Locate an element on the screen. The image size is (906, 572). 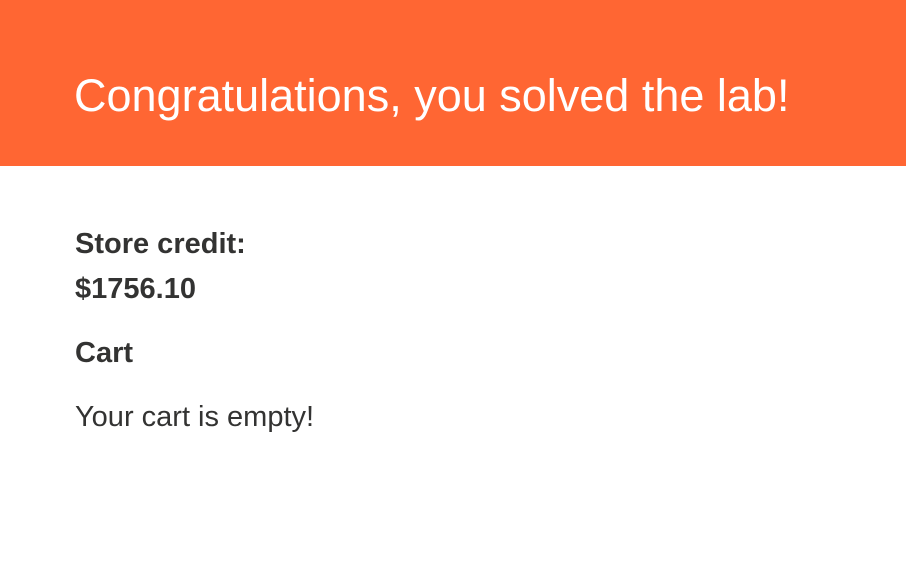
cart-heading: Cart is located at coordinates (104, 353).